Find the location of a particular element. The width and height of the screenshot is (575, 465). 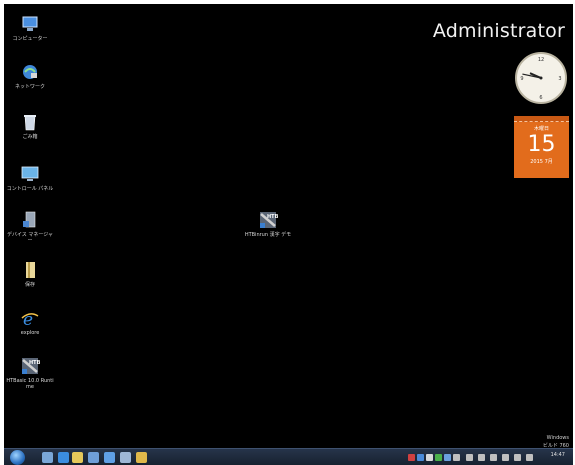

desktop-icon-htbasic-runtime: HTB HTBasic 10.0 Runtime is located at coordinates (30, 373).